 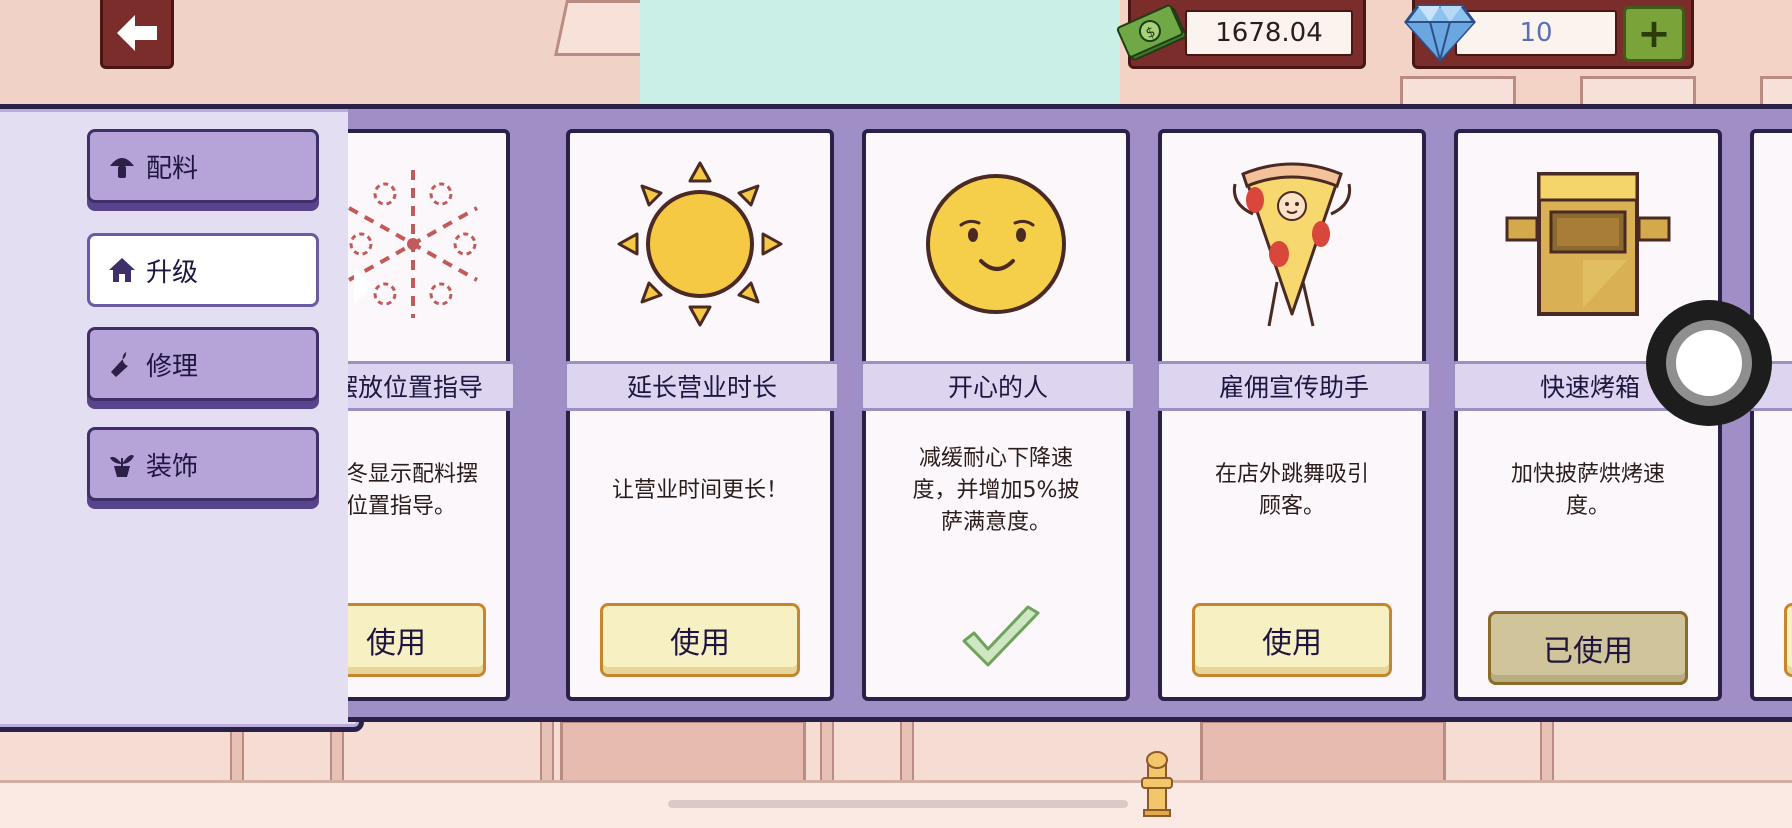 What do you see at coordinates (1292, 491) in the screenshot?
I see `upgrade-description: 在店外跳舞吸引 顾客。` at bounding box center [1292, 491].